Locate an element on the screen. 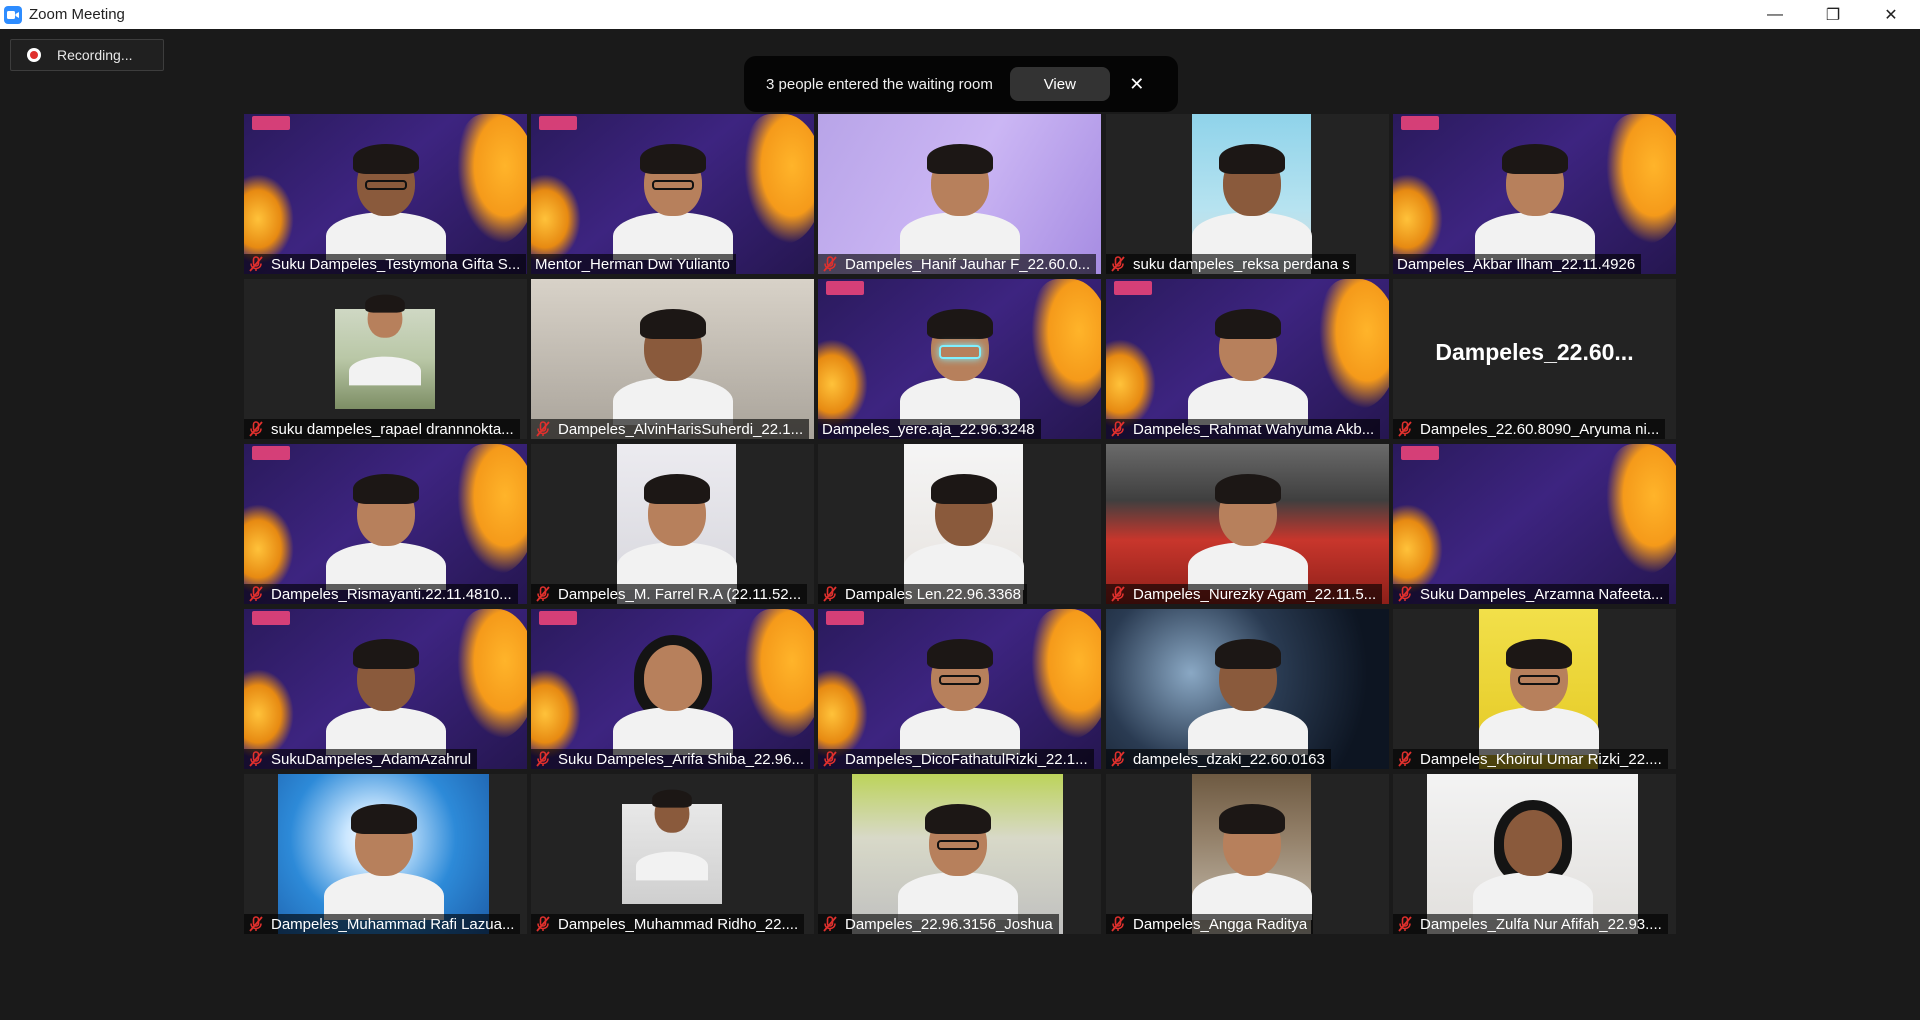 This screenshot has height=1020, width=1920. participant-name-label: Dampeles_22.96.3156_Joshua is located at coordinates (938, 924).